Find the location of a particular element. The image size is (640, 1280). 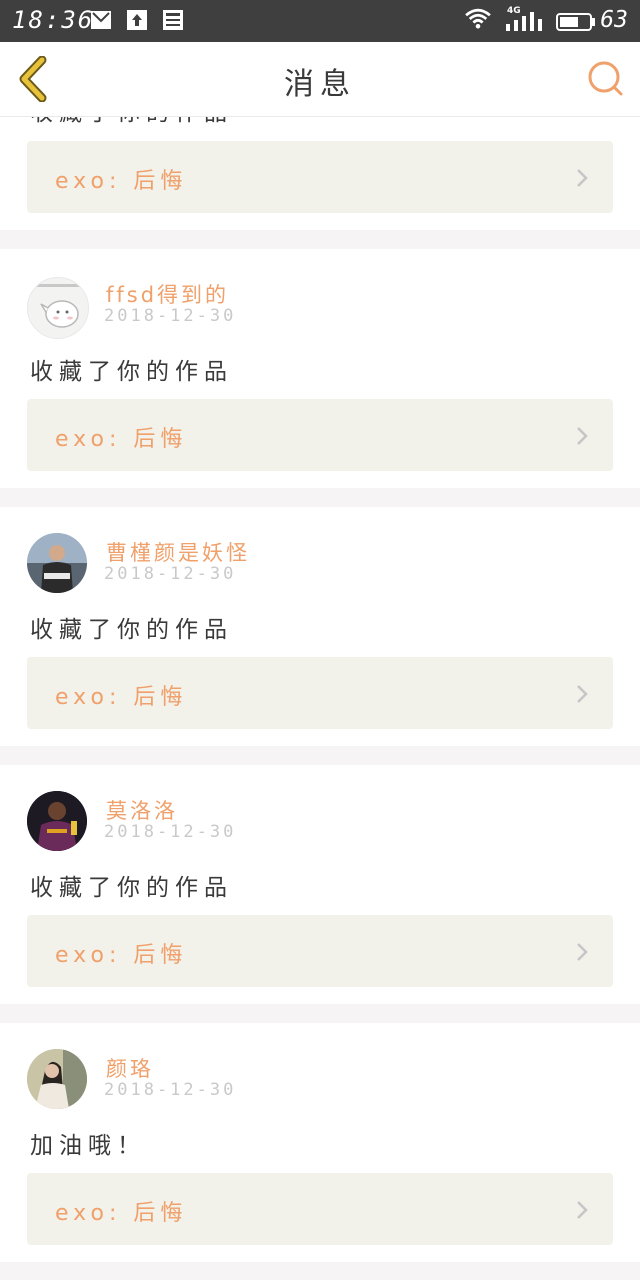

upload-icon is located at coordinates (137, 20).